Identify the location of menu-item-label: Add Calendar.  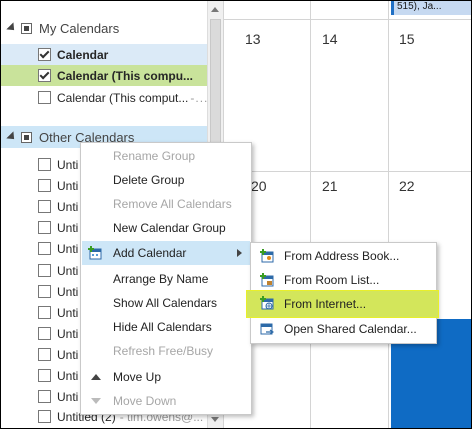
(150, 253).